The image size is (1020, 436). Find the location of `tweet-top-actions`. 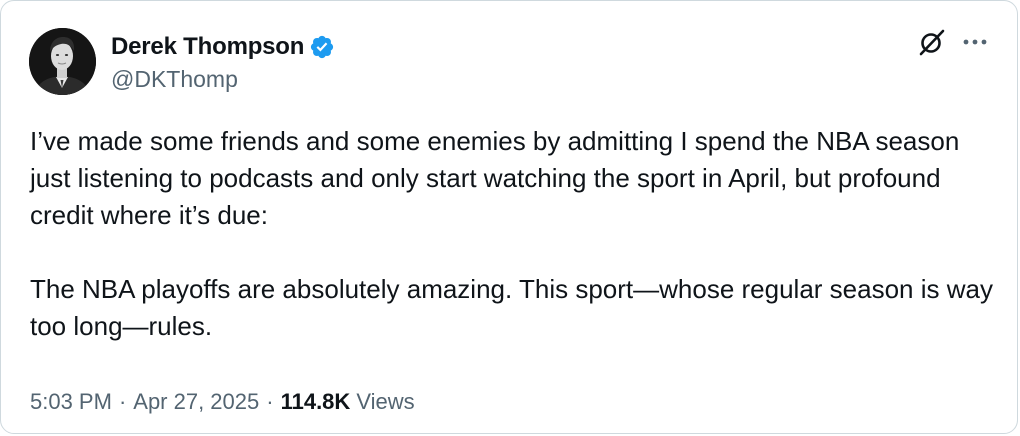

tweet-top-actions is located at coordinates (953, 42).